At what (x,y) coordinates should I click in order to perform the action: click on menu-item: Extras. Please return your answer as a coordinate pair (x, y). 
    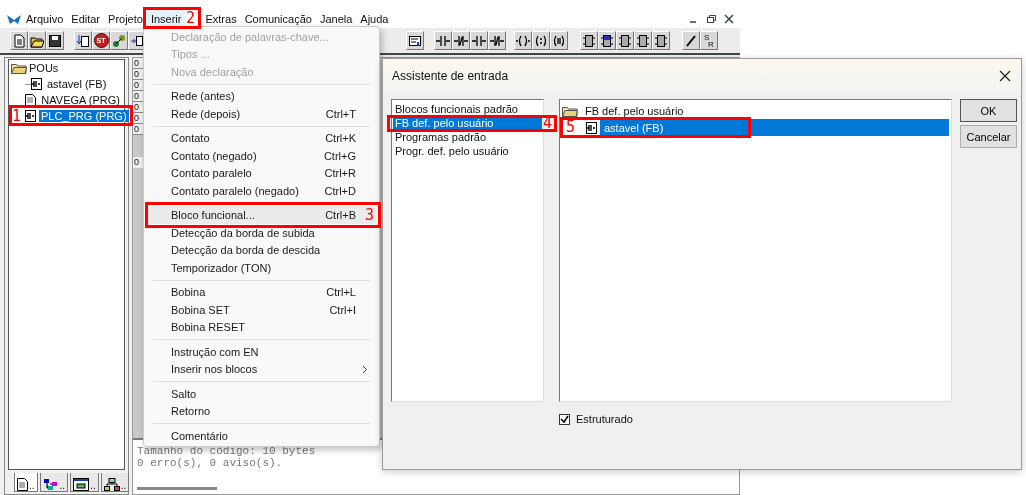
    Looking at the image, I should click on (221, 18).